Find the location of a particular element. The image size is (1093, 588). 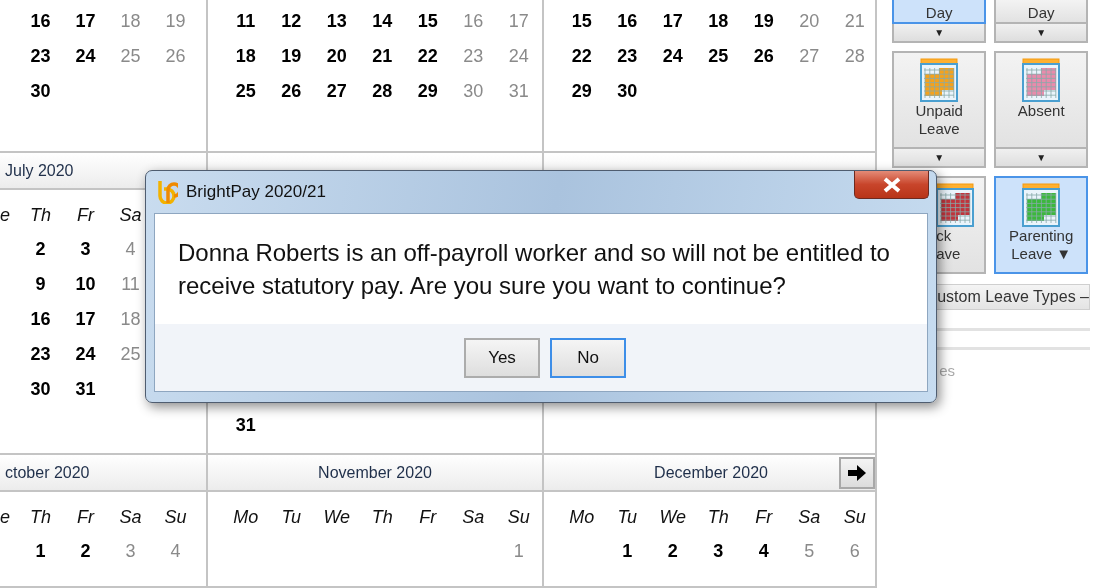

calendar-day: 6 is located at coordinates (854, 551).